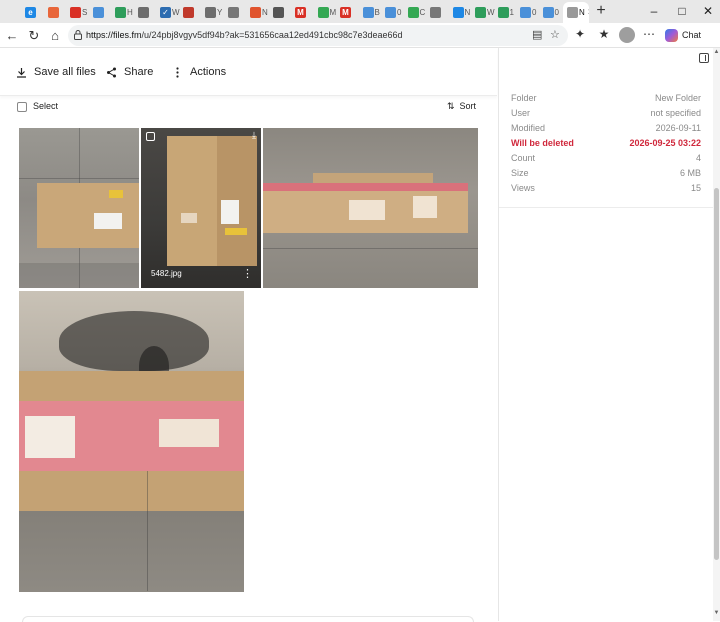 Image resolution: width=720 pixels, height=622 pixels. Describe the element at coordinates (201, 208) in the screenshot. I see `photo-thumbnail: ⤓ 5482.jpg ⋮` at that location.